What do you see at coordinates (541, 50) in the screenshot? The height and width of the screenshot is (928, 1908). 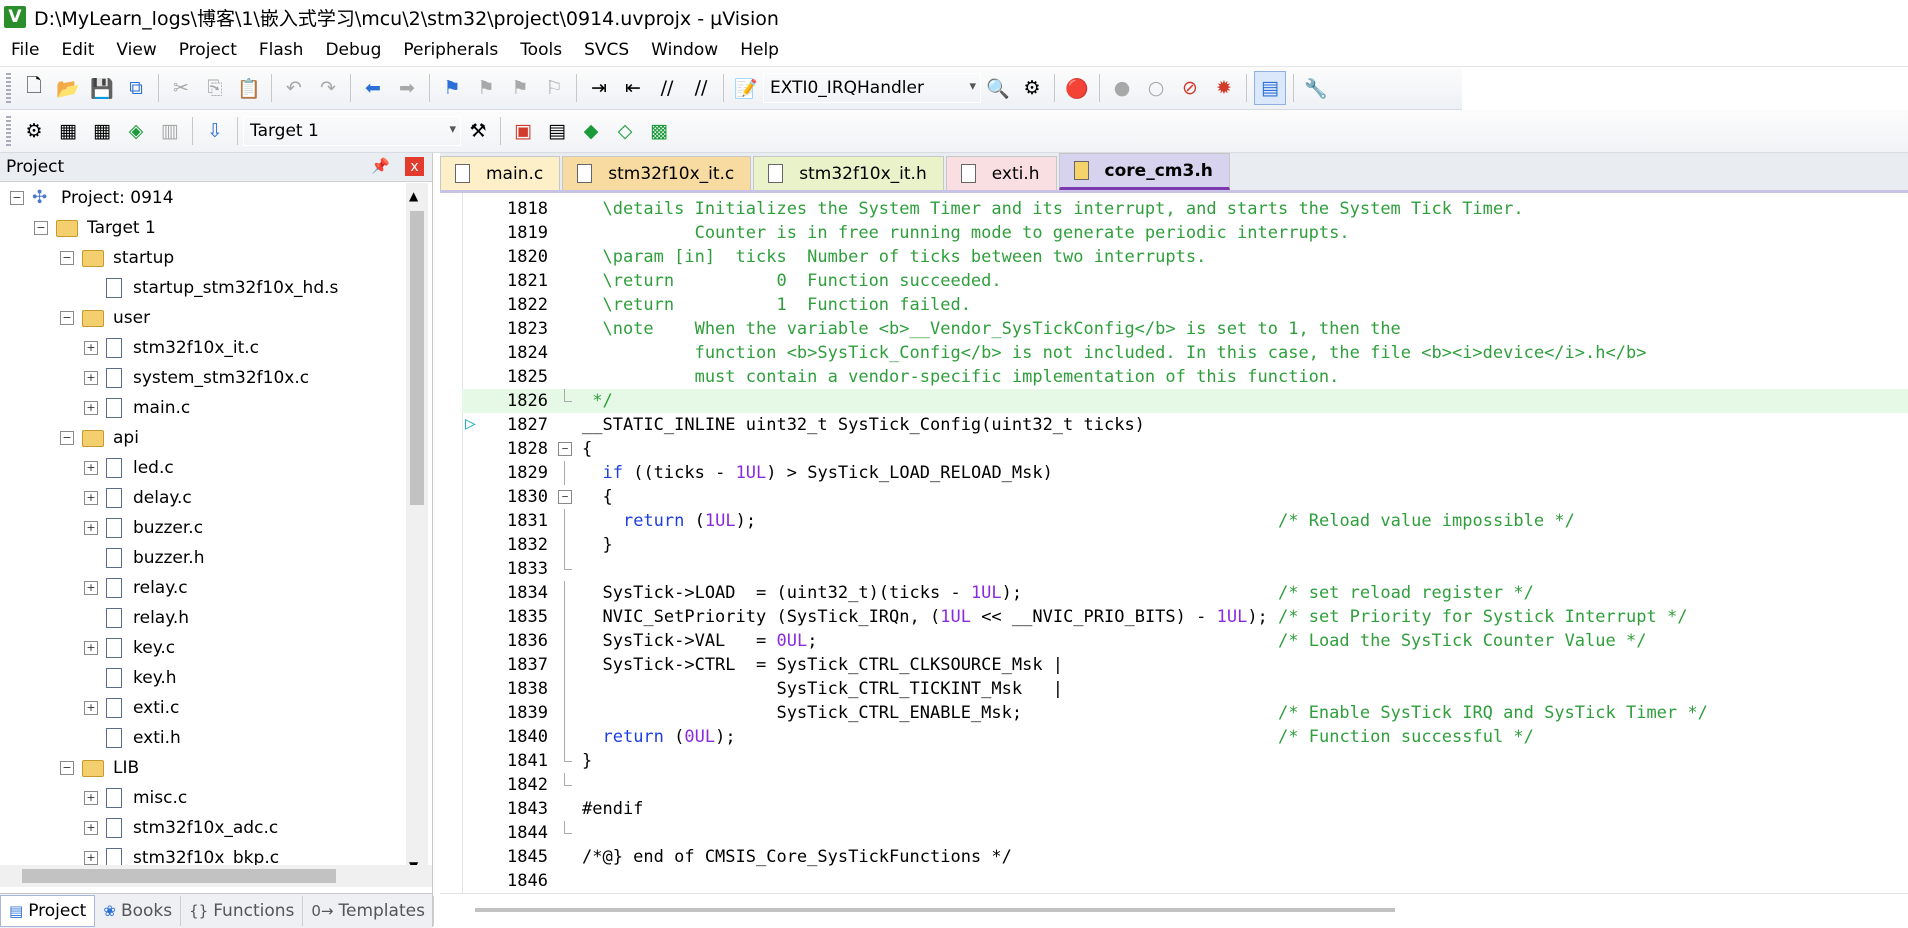 I see `menu-tools: Tools` at bounding box center [541, 50].